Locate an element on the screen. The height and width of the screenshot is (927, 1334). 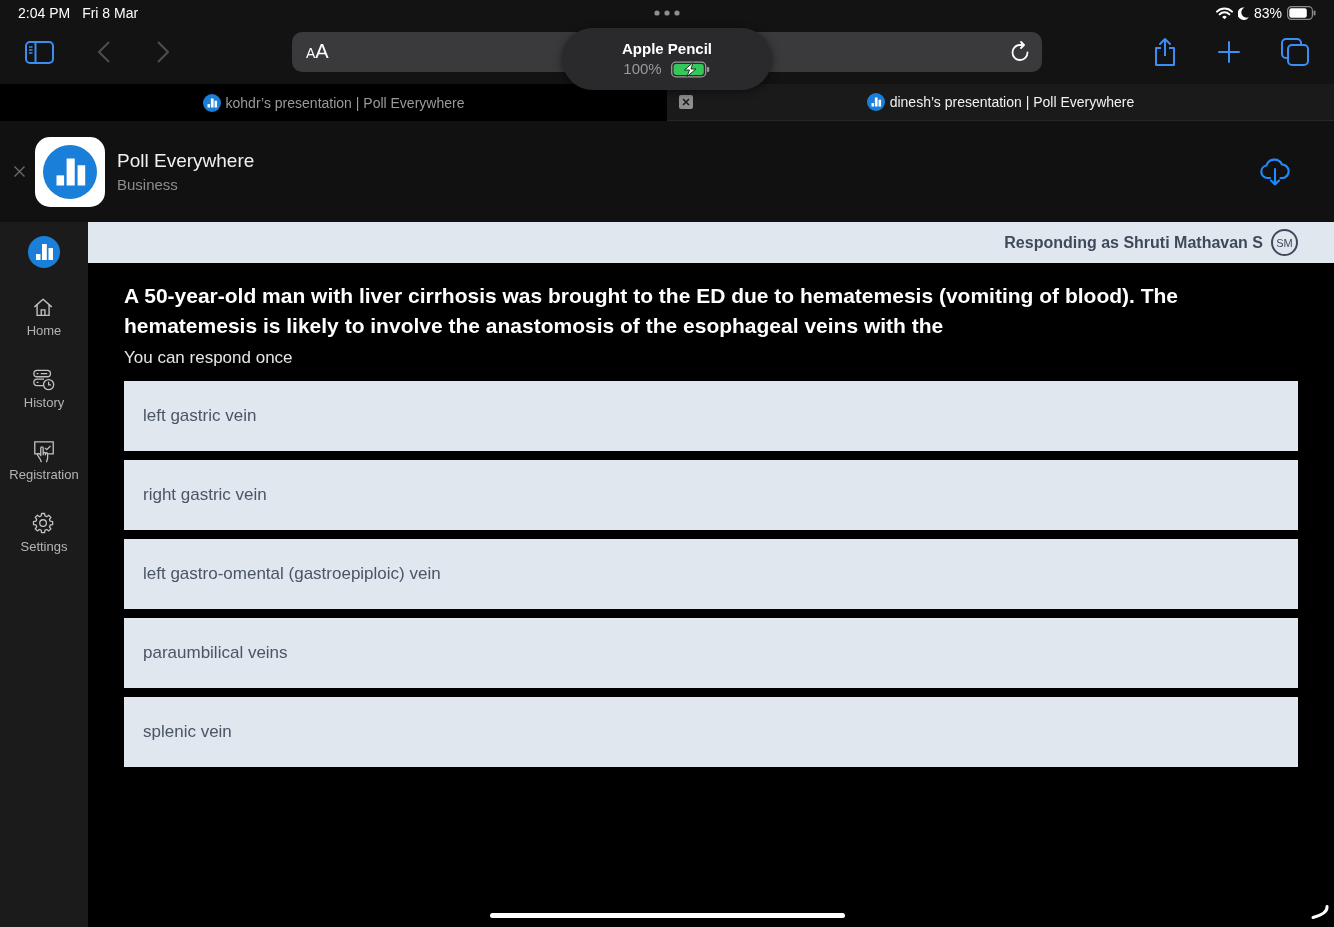
tab-title: dinesh’s presentation | Poll Everywhere is located at coordinates (1012, 102).